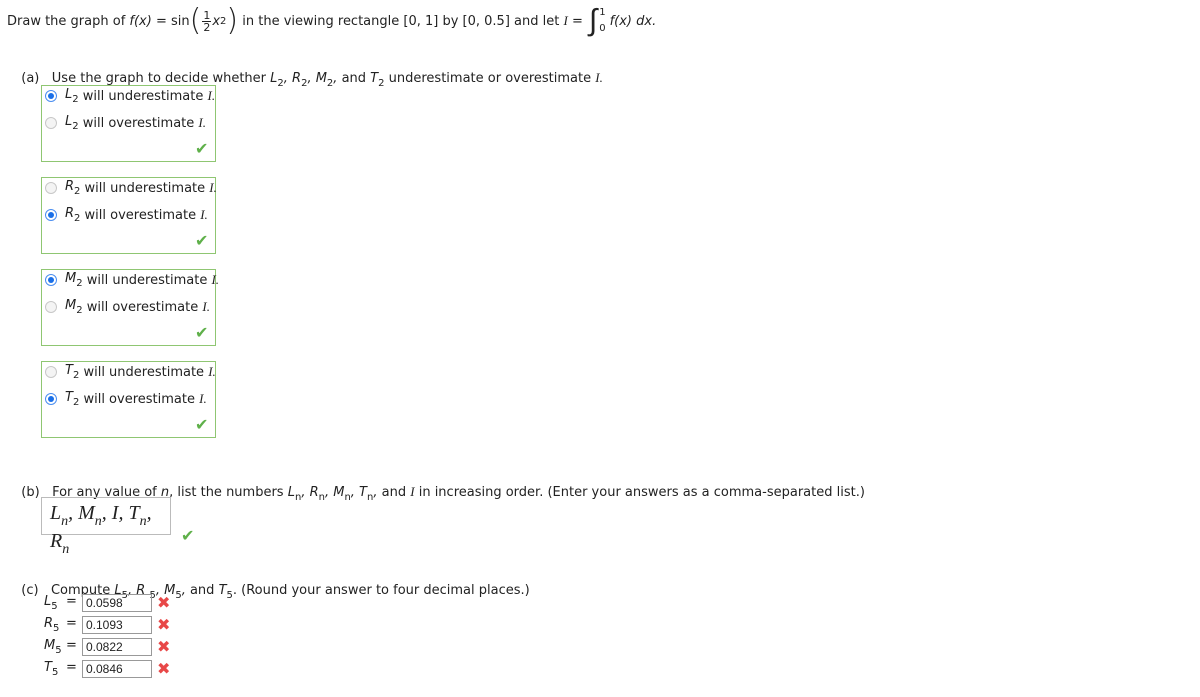 This screenshot has width=1200, height=697. What do you see at coordinates (161, 78) in the screenshot?
I see `part-a-text: Use the graph to decide whether` at bounding box center [161, 78].